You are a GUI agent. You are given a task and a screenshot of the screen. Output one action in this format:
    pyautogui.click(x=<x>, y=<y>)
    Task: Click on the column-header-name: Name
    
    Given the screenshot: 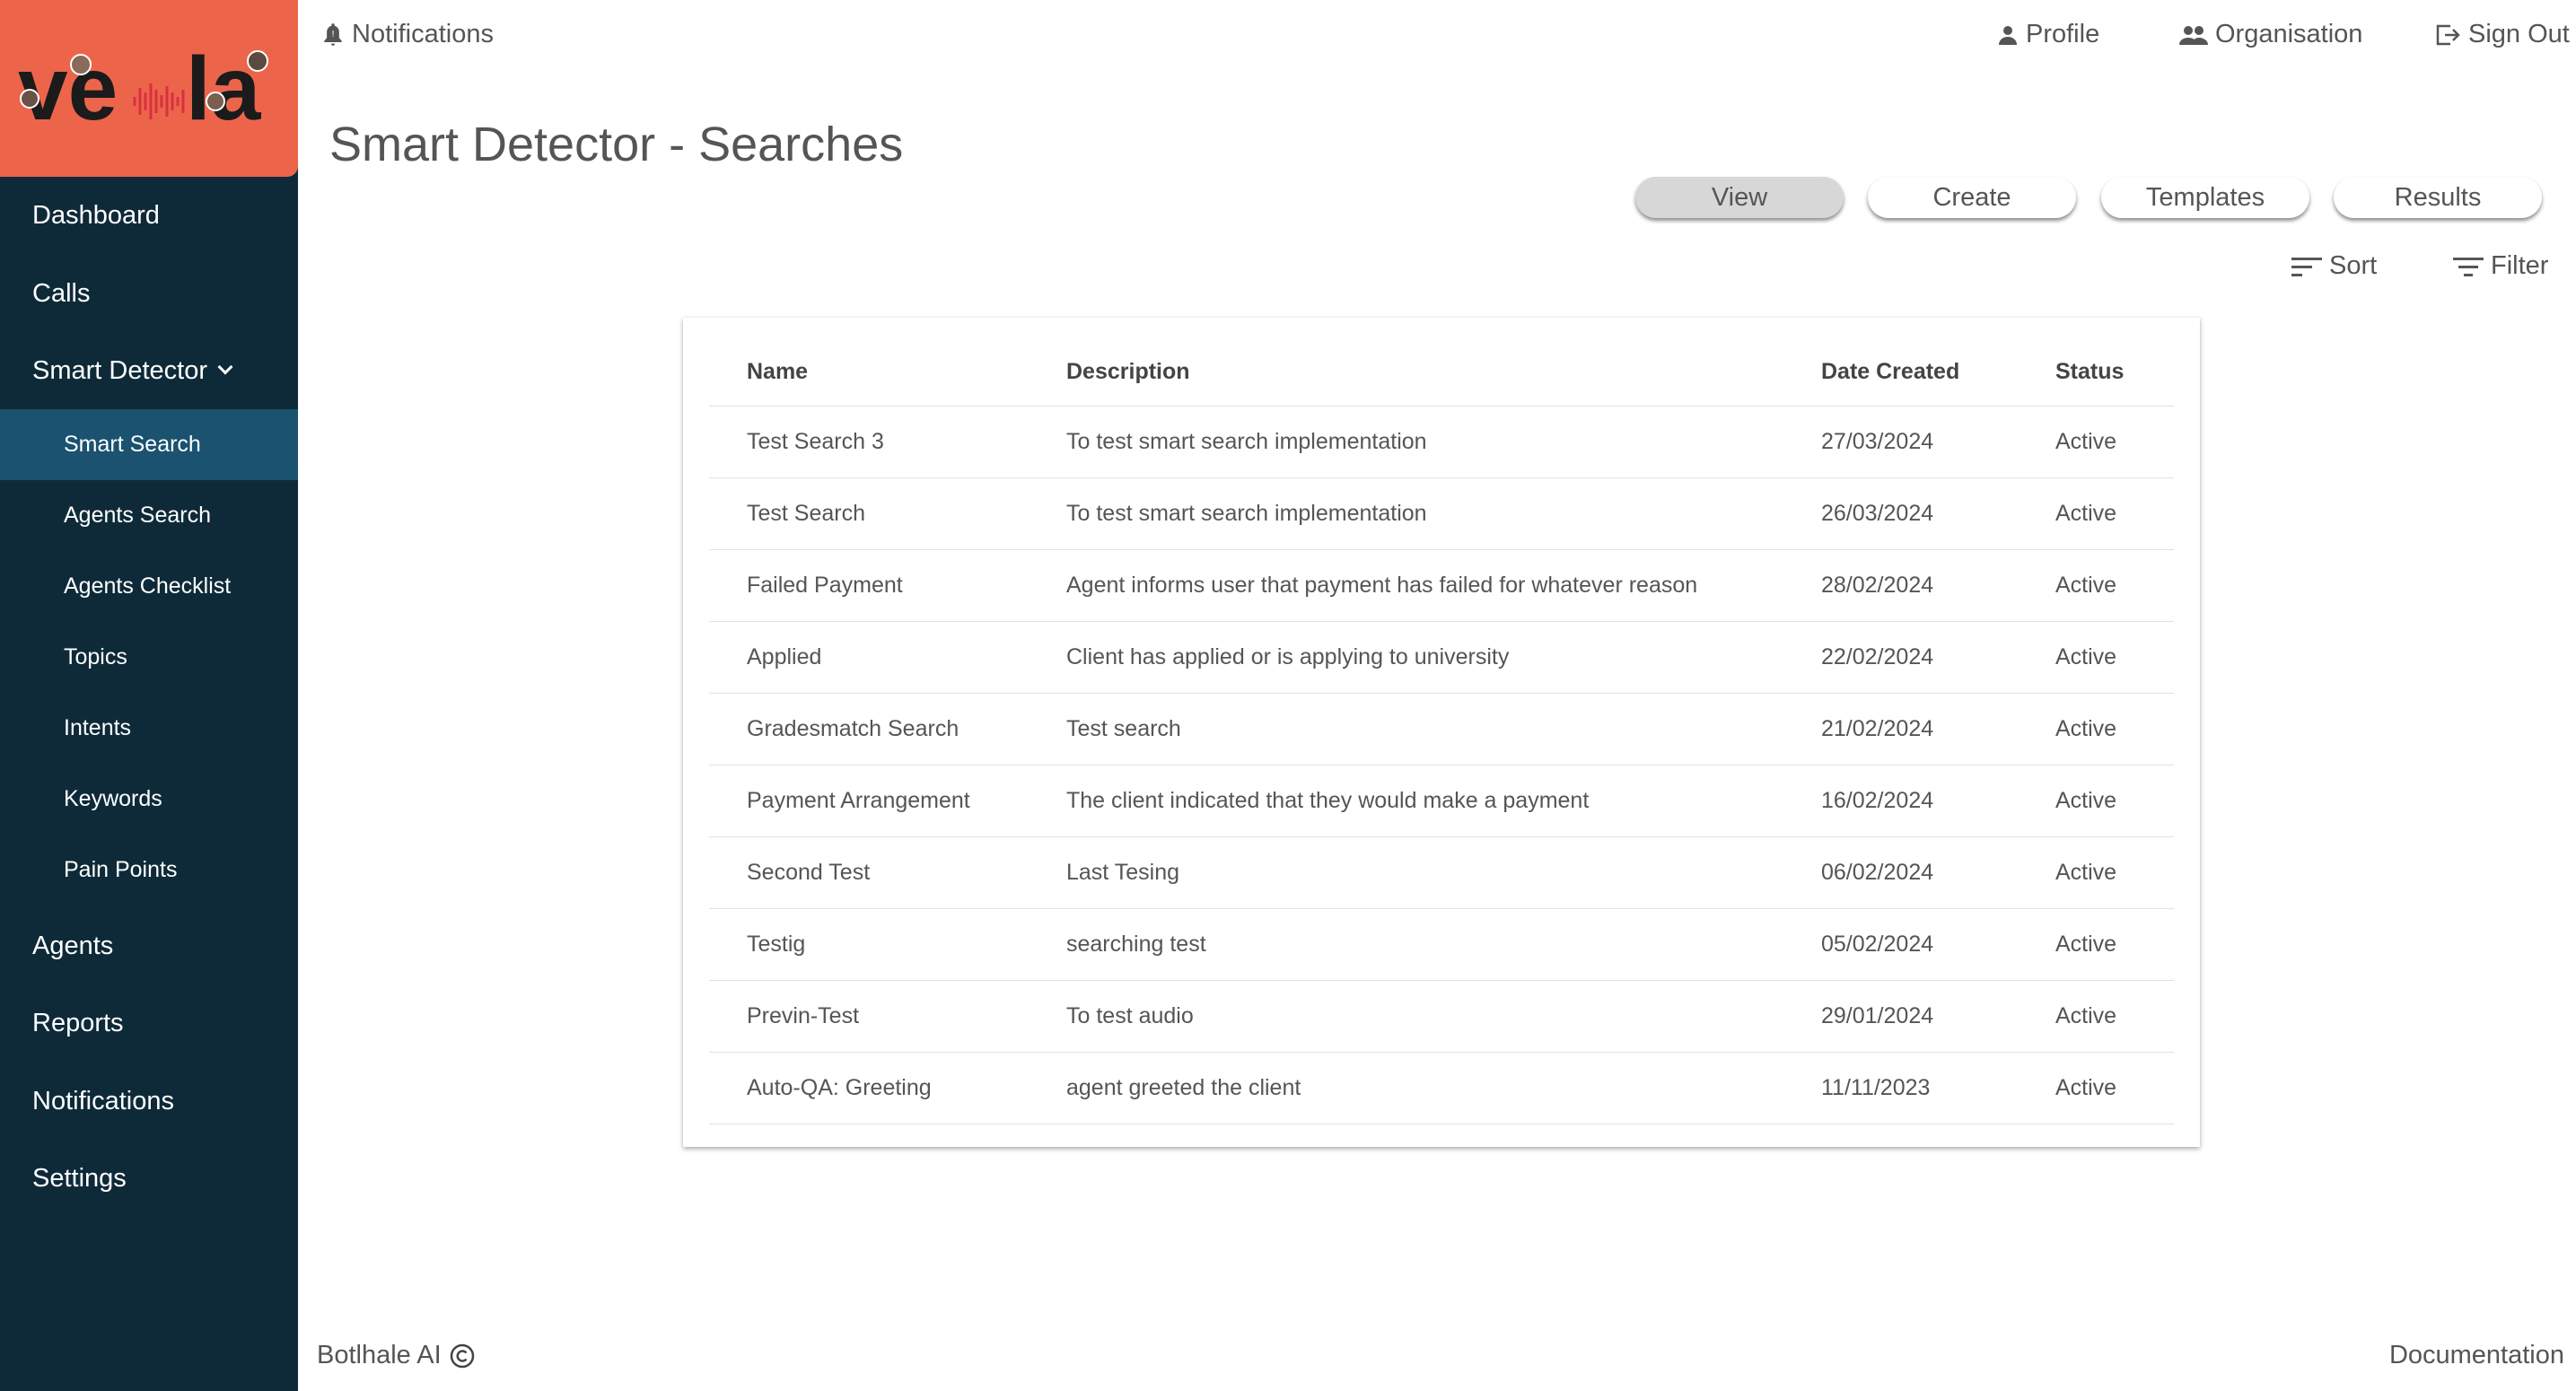 What is the action you would take?
    pyautogui.click(x=777, y=362)
    